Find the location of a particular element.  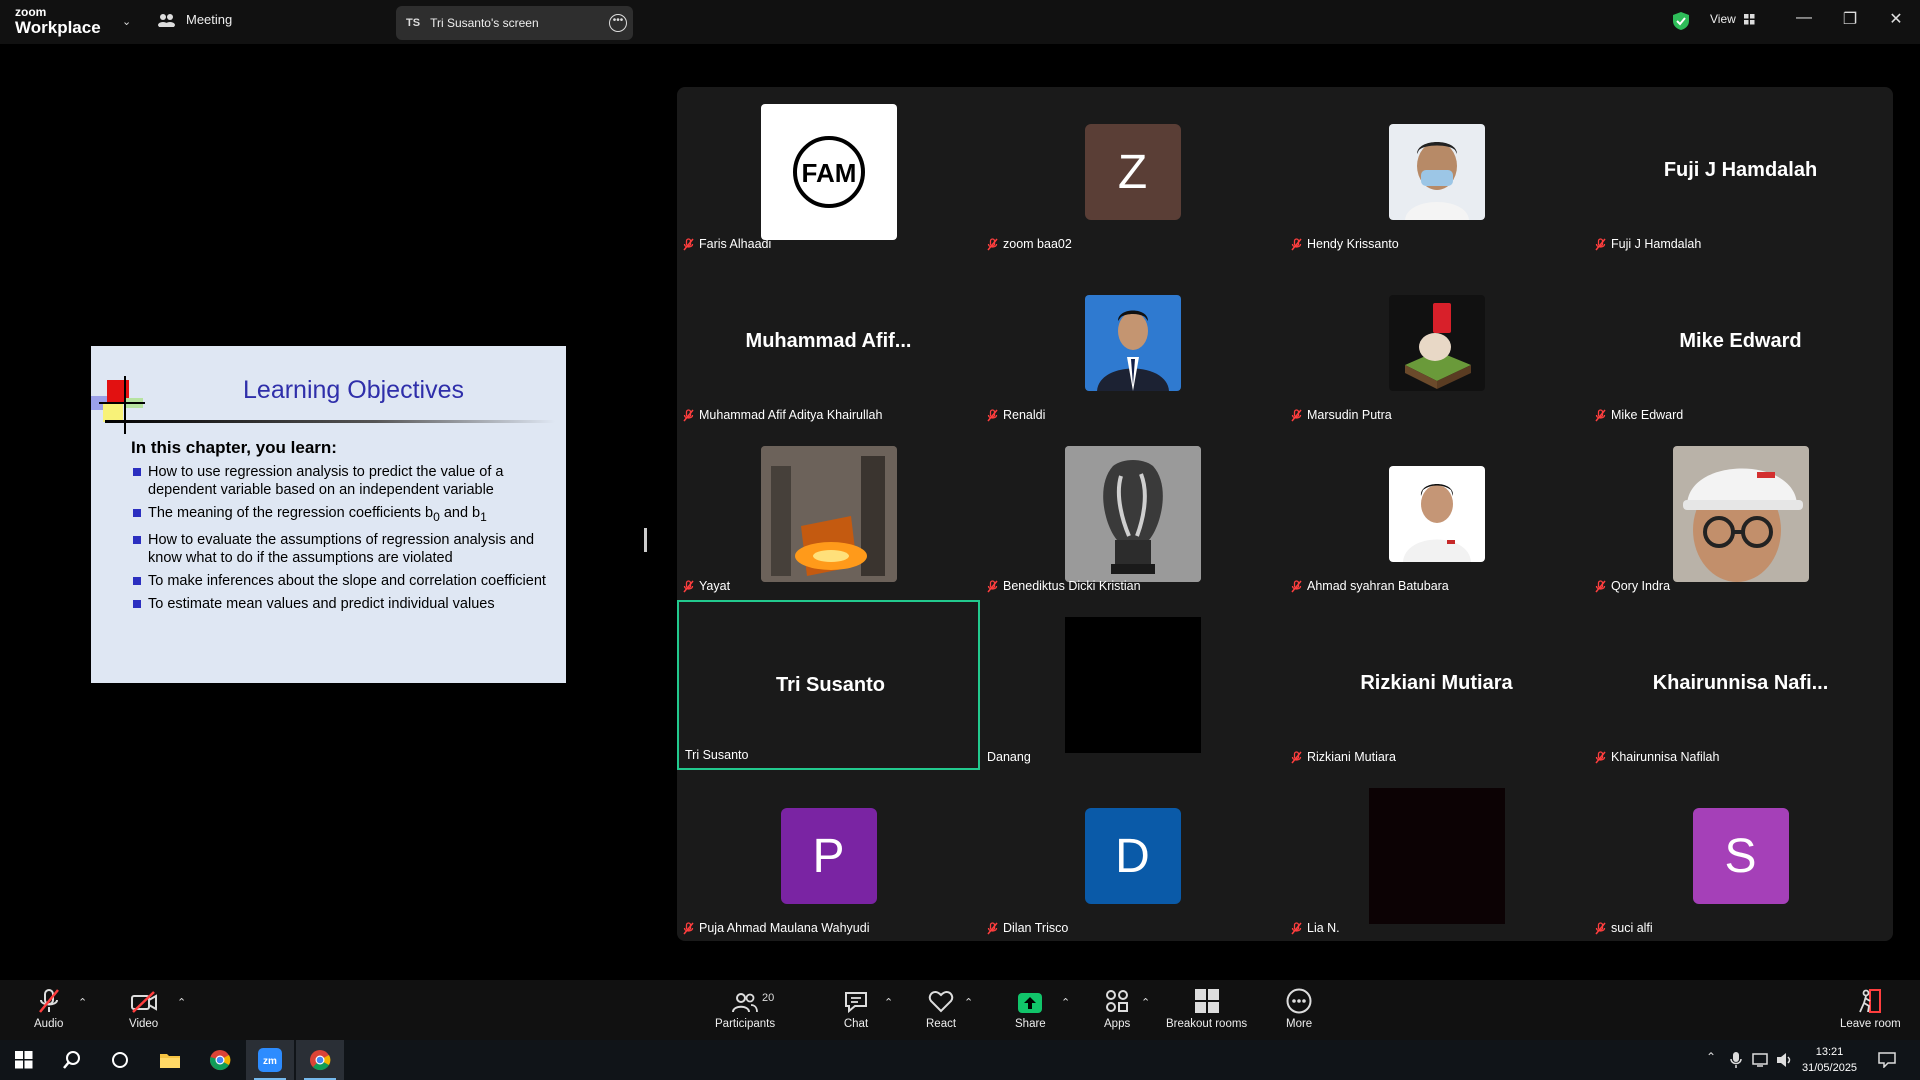

task-view-icon is located at coordinates (120, 1060).